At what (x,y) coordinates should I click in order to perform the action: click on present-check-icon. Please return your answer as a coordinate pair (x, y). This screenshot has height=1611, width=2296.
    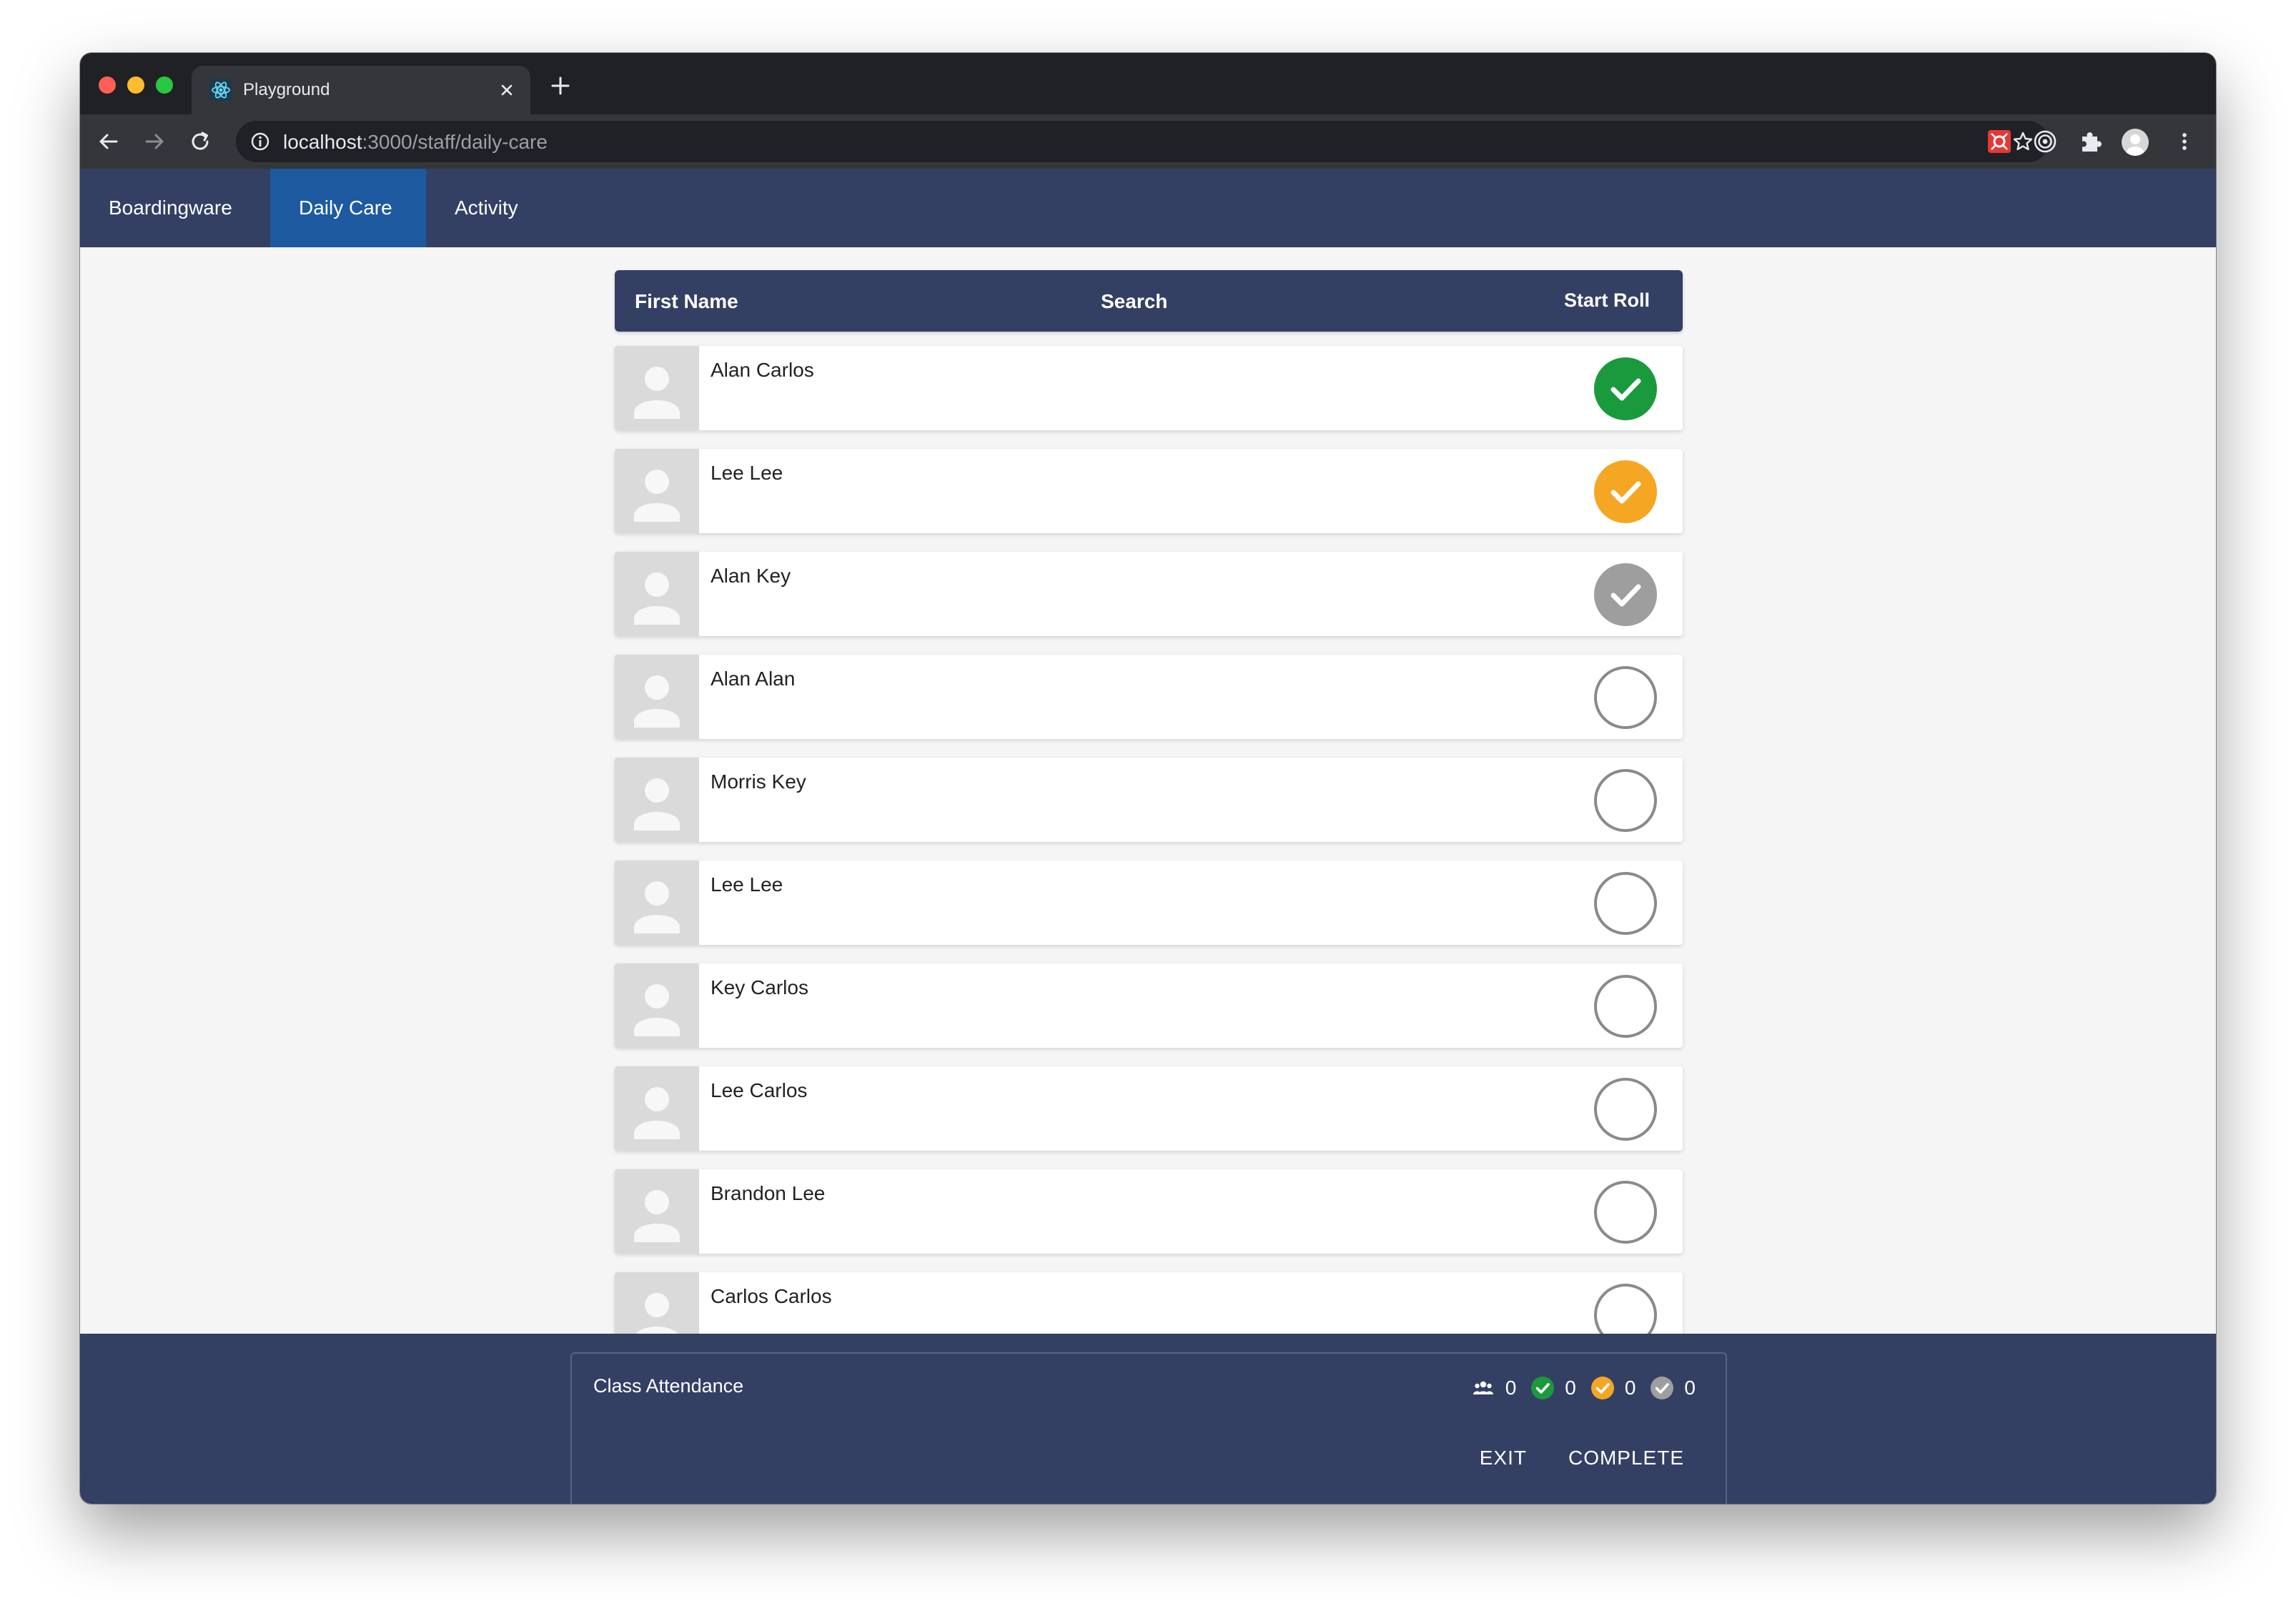
    Looking at the image, I should click on (1542, 1388).